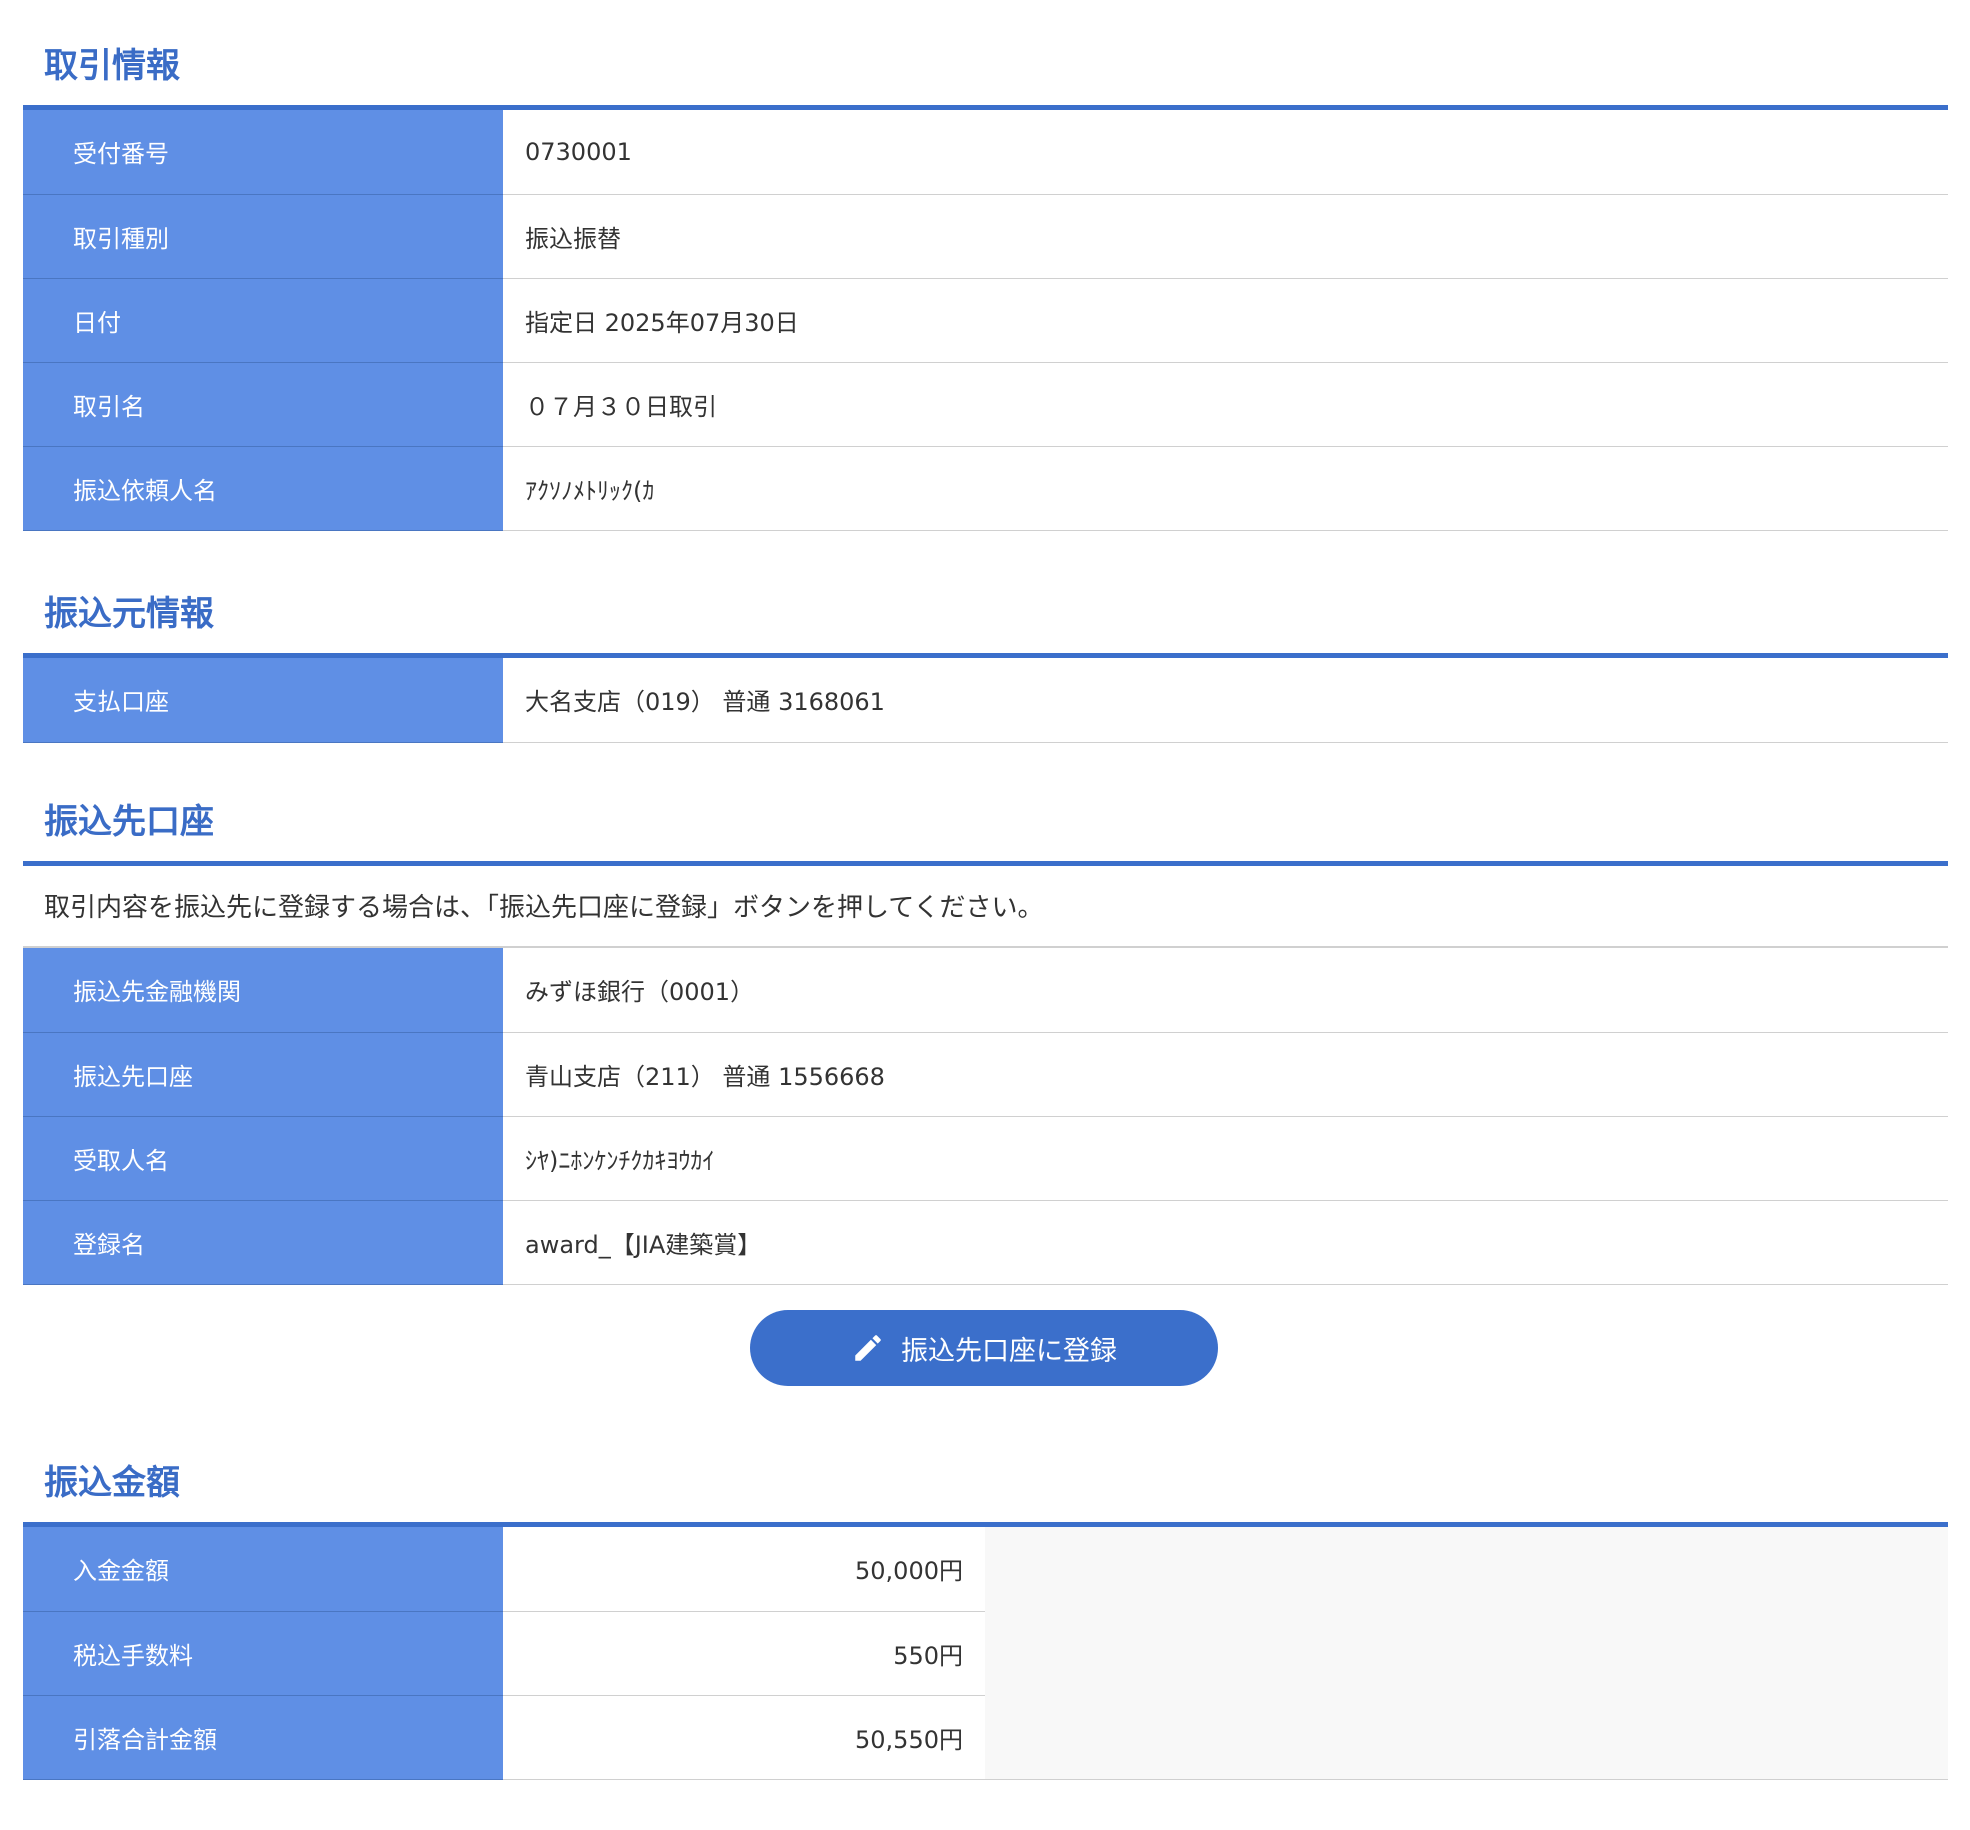 The width and height of the screenshot is (1970, 1830). I want to click on source-info-table: 支払口座 大名支店（019） 普通 3168061, so click(985, 700).